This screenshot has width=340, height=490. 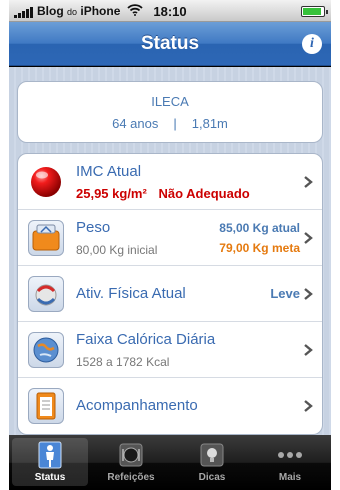 What do you see at coordinates (46, 182) in the screenshot?
I see `imc-ball-icon` at bounding box center [46, 182].